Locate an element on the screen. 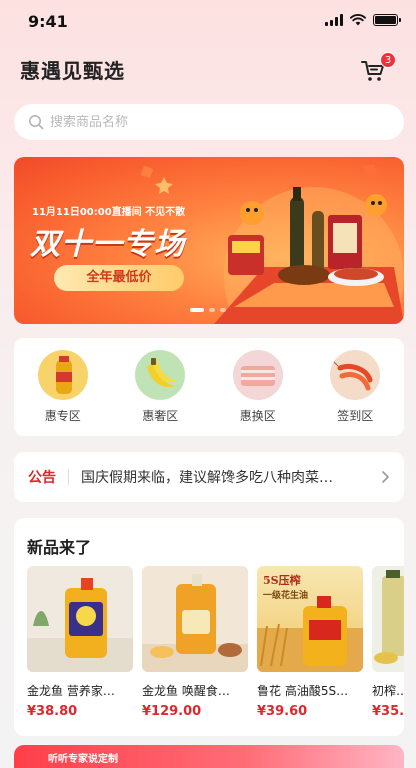 Image resolution: width=416 pixels, height=768 pixels. product-card: 金龙鱼 营养家… ¥38.80 is located at coordinates (80, 642).